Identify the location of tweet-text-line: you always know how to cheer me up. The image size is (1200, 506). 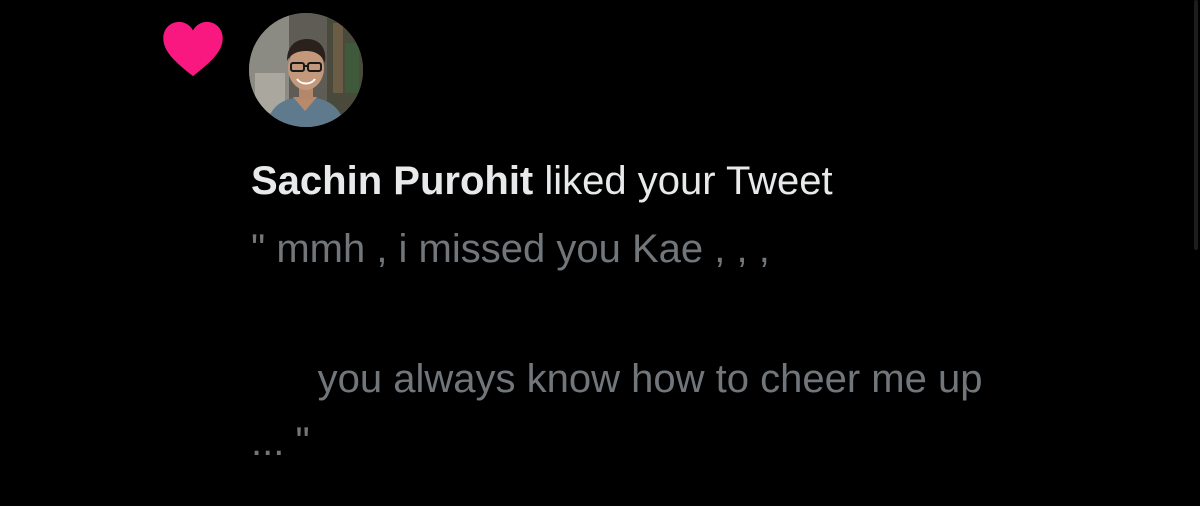
(617, 379).